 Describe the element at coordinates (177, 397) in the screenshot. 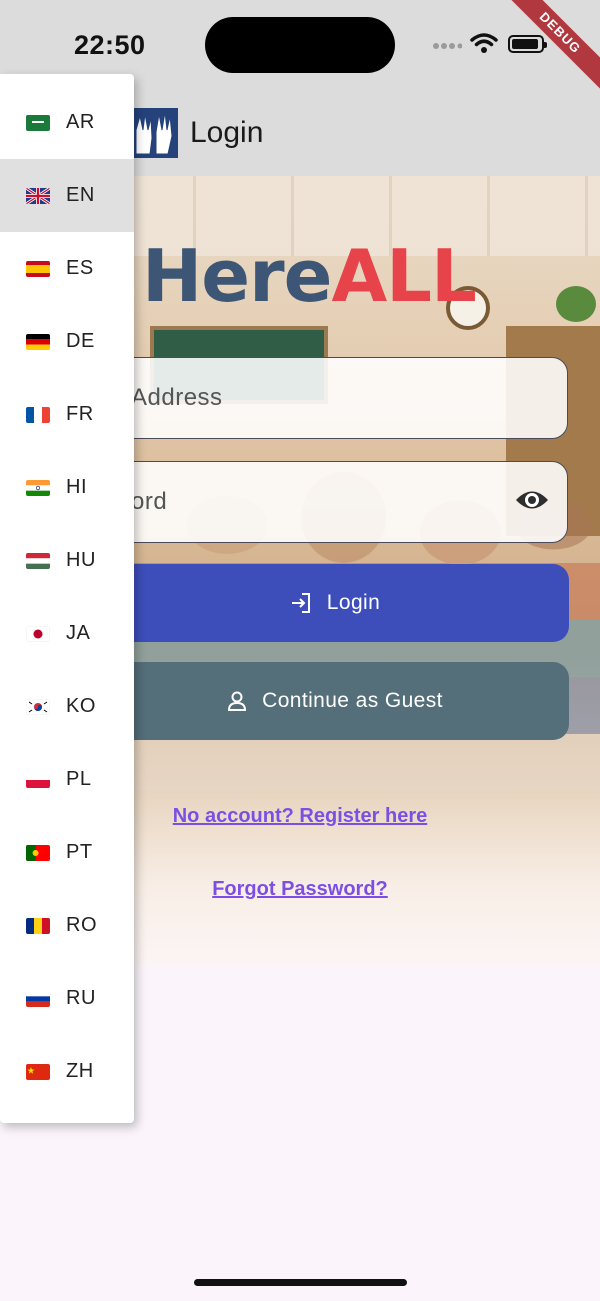

I see `email-placeholder: Address` at that location.